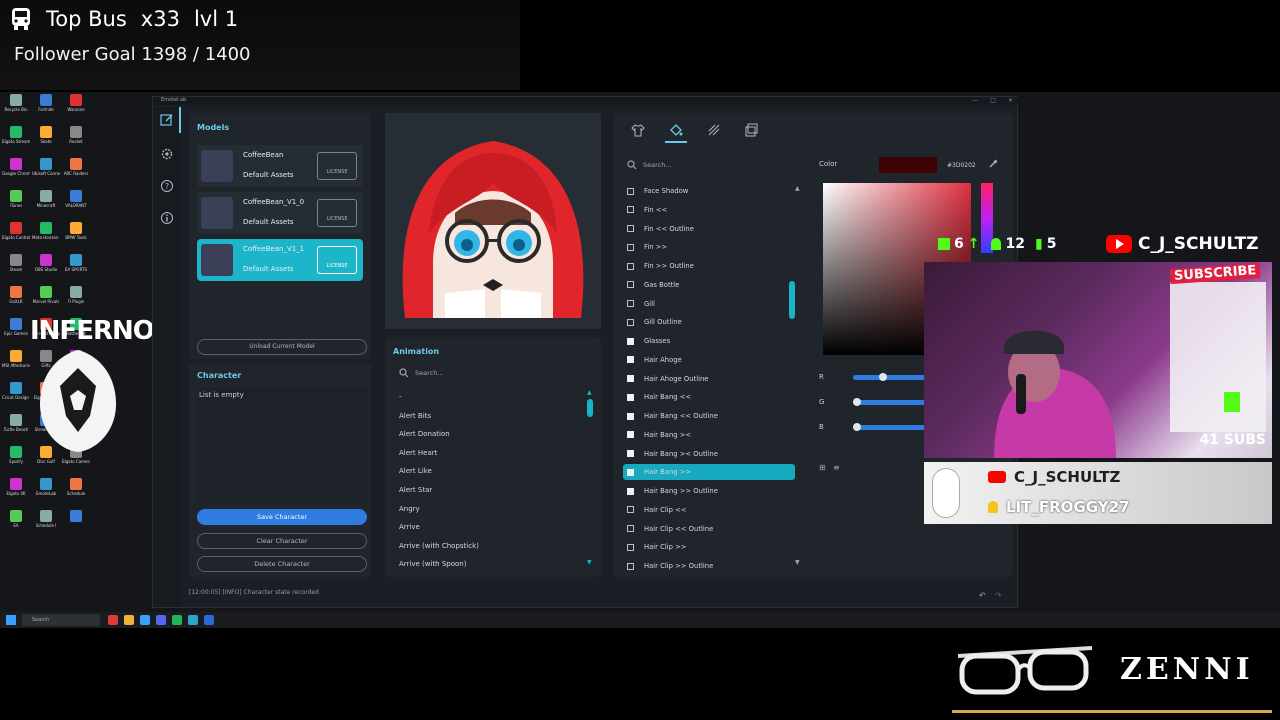 The width and height of the screenshot is (1280, 720). What do you see at coordinates (161, 620) in the screenshot?
I see `discord-icon` at bounding box center [161, 620].